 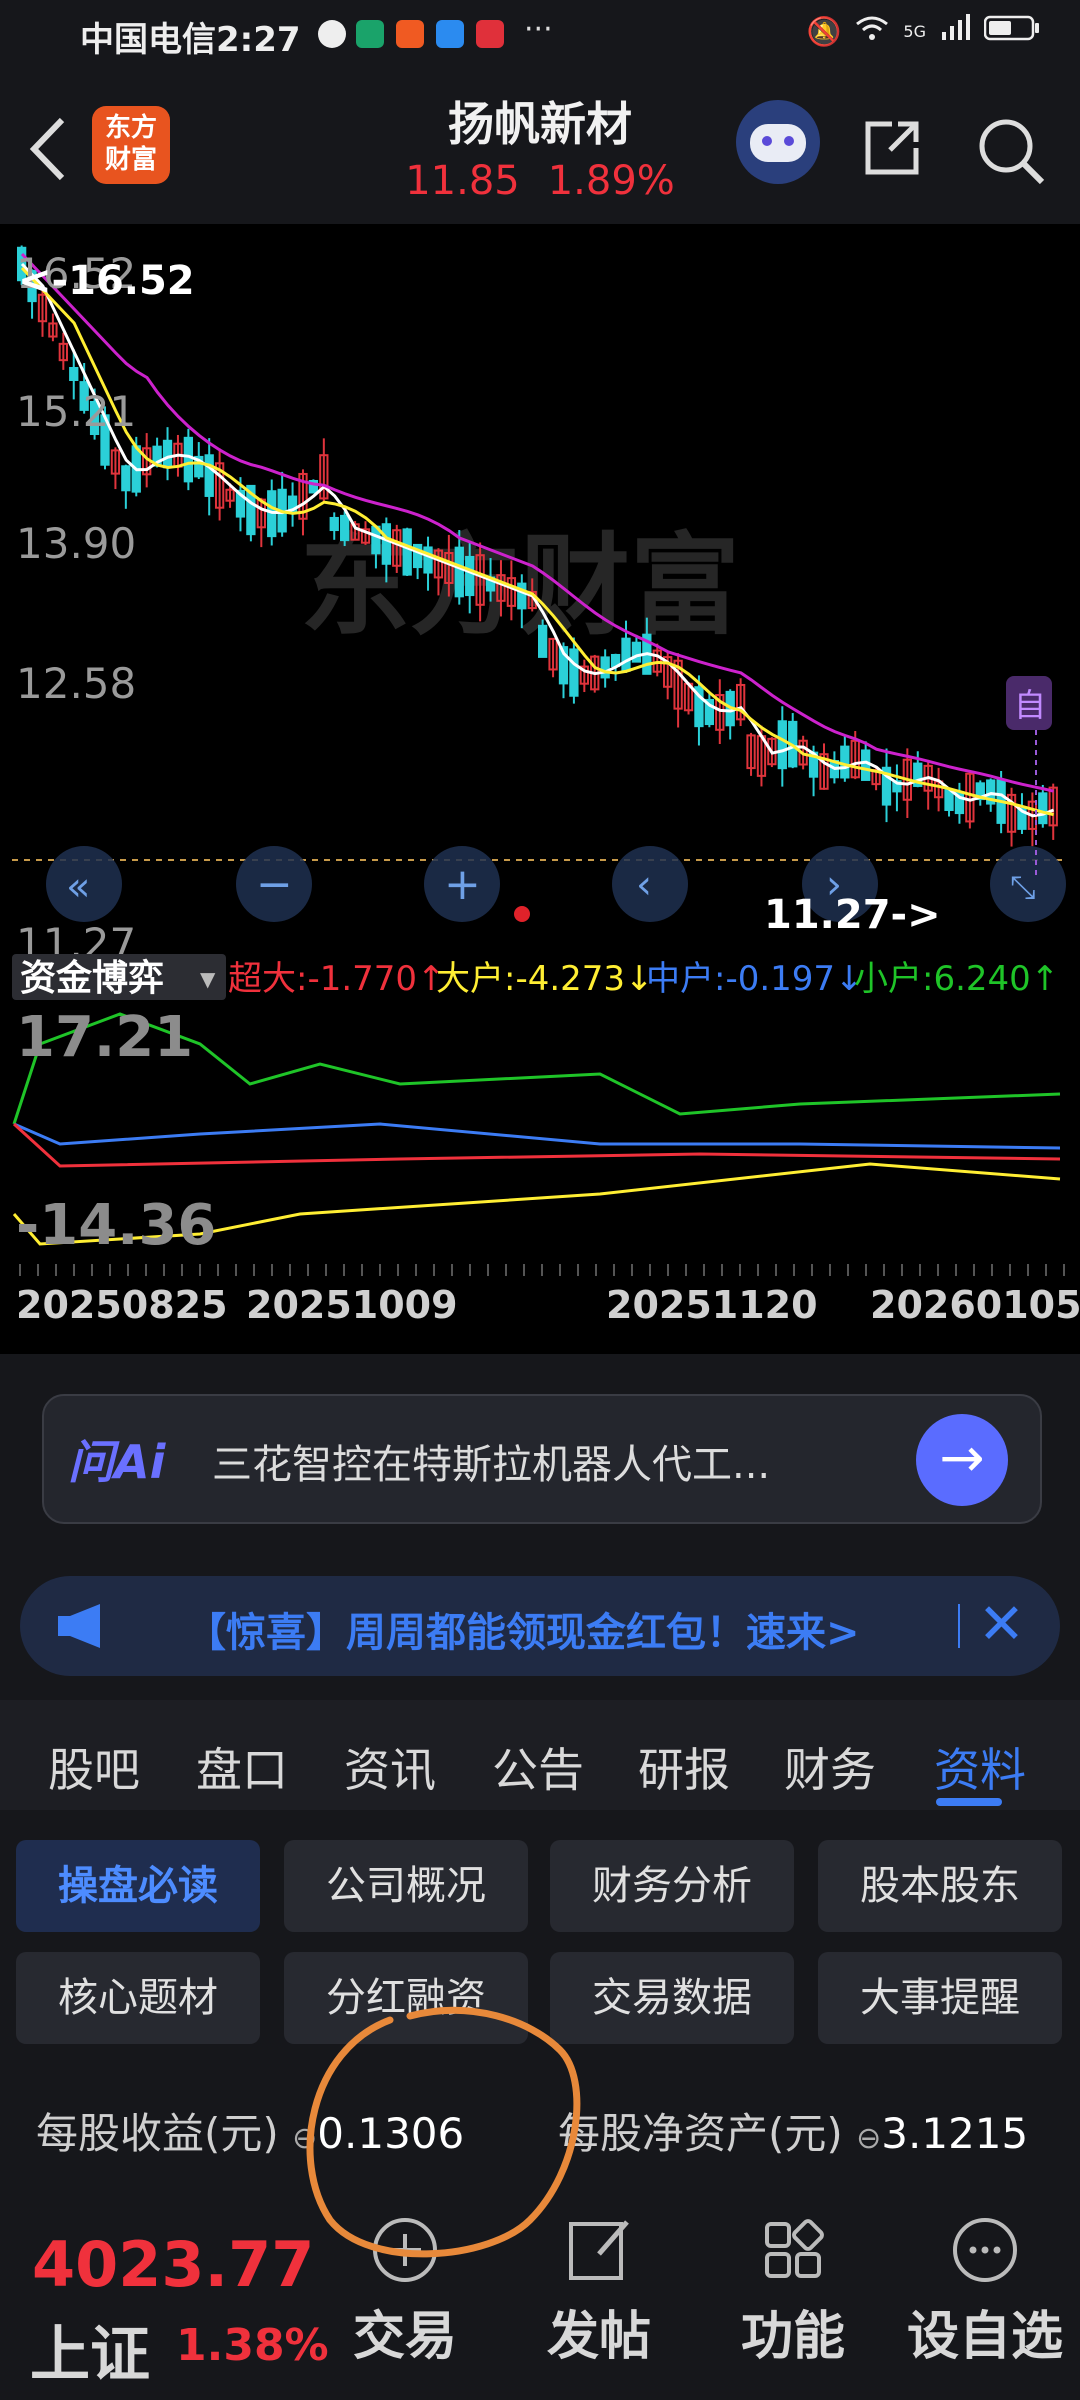 What do you see at coordinates (985, 2289) in the screenshot?
I see `nav-add-watchlist: 设自选` at bounding box center [985, 2289].